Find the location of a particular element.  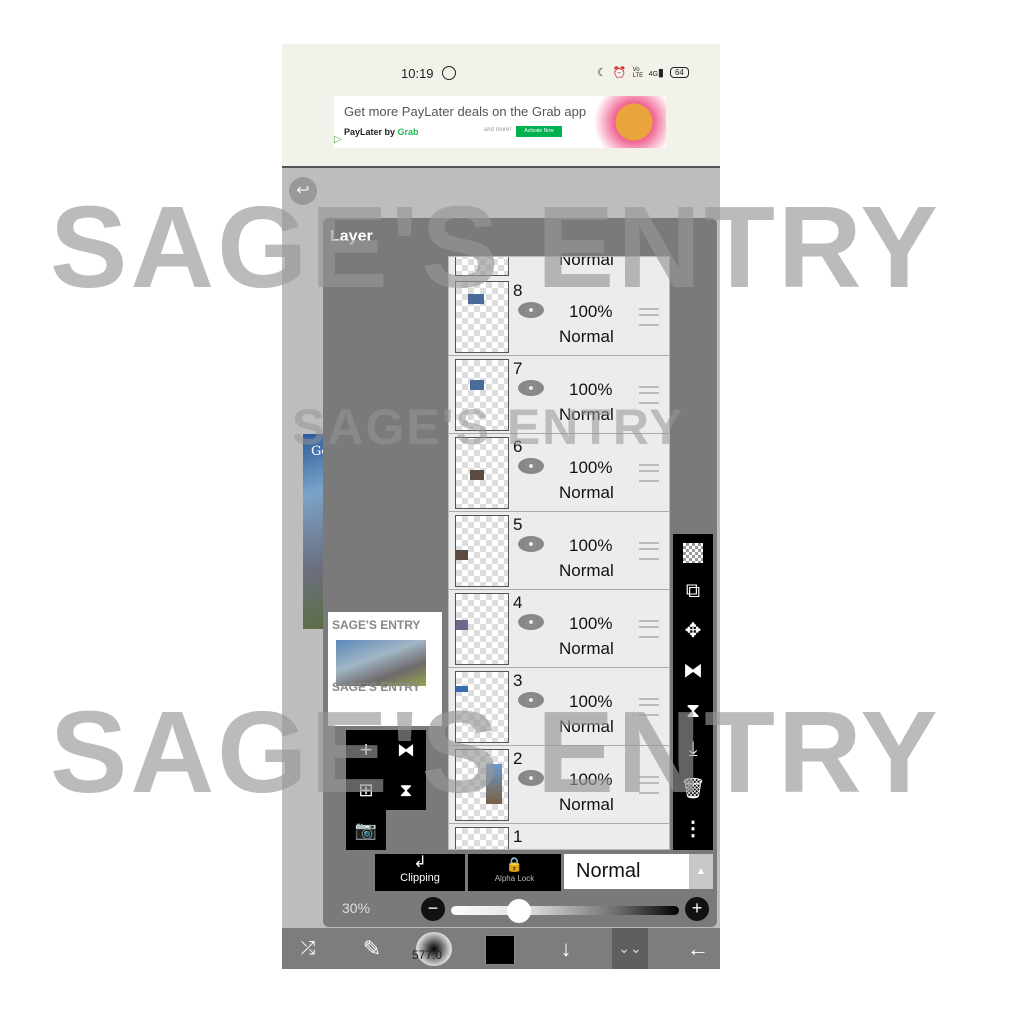

ad-cta-button: Activate Now is located at coordinates (539, 131).